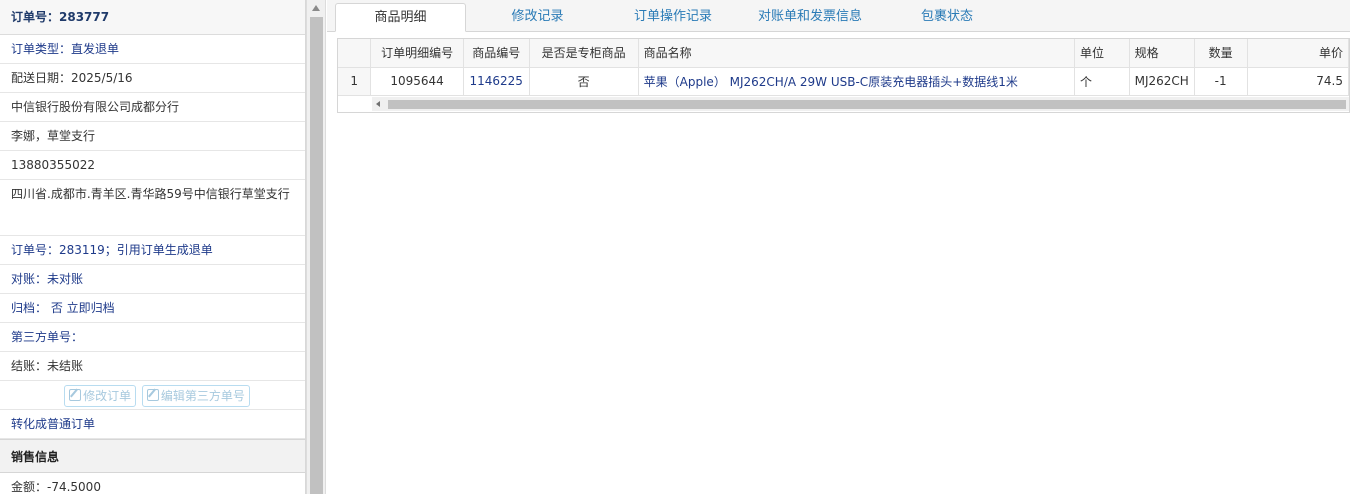  Describe the element at coordinates (584, 81) in the screenshot. I see `cell-counter: 否` at that location.